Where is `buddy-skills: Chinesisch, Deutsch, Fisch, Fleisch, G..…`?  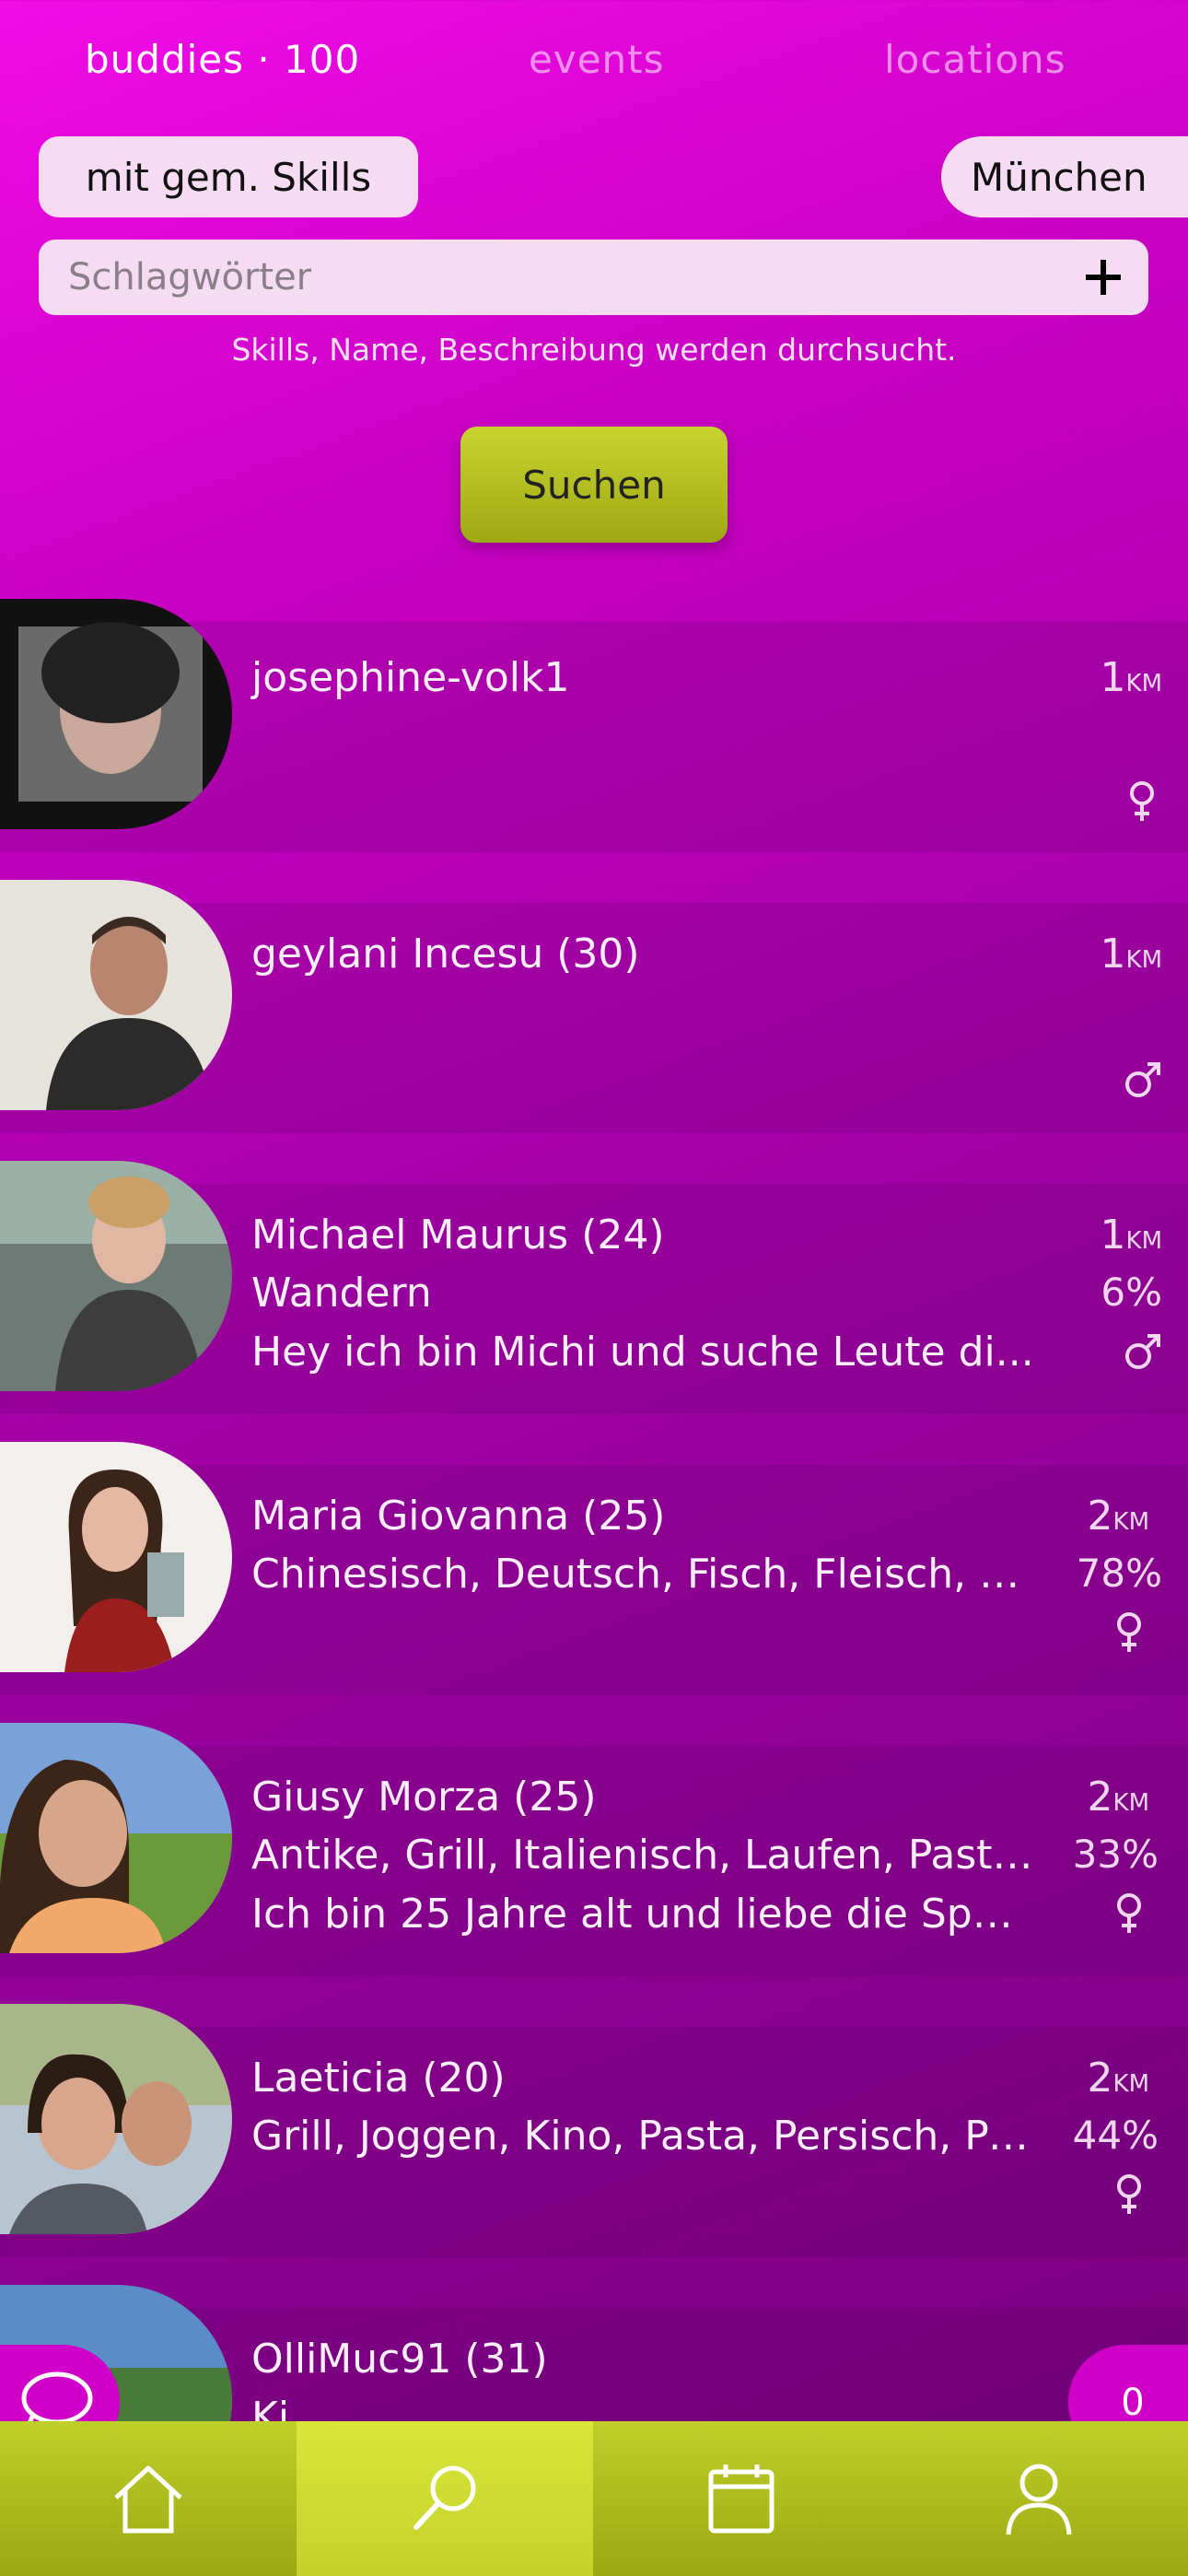
buddy-skills: Chinesisch, Deutsch, Fisch, Fleisch, G..… is located at coordinates (642, 1574).